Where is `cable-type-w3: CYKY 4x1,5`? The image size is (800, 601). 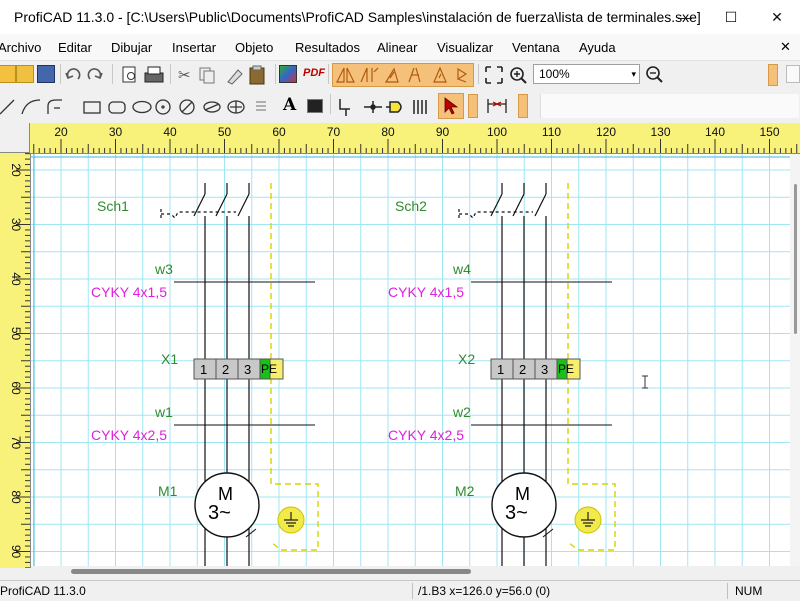
cable-type-w3: CYKY 4x1,5 is located at coordinates (129, 292).